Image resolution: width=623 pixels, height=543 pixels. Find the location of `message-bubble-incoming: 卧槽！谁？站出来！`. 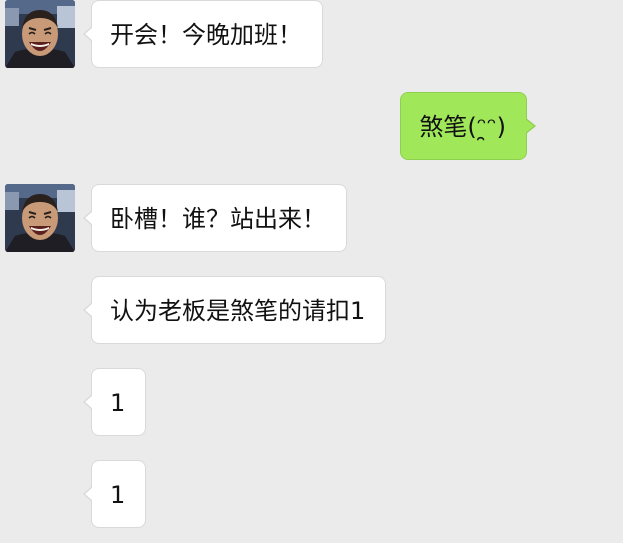

message-bubble-incoming: 卧槽！谁？站出来！ is located at coordinates (215, 218).